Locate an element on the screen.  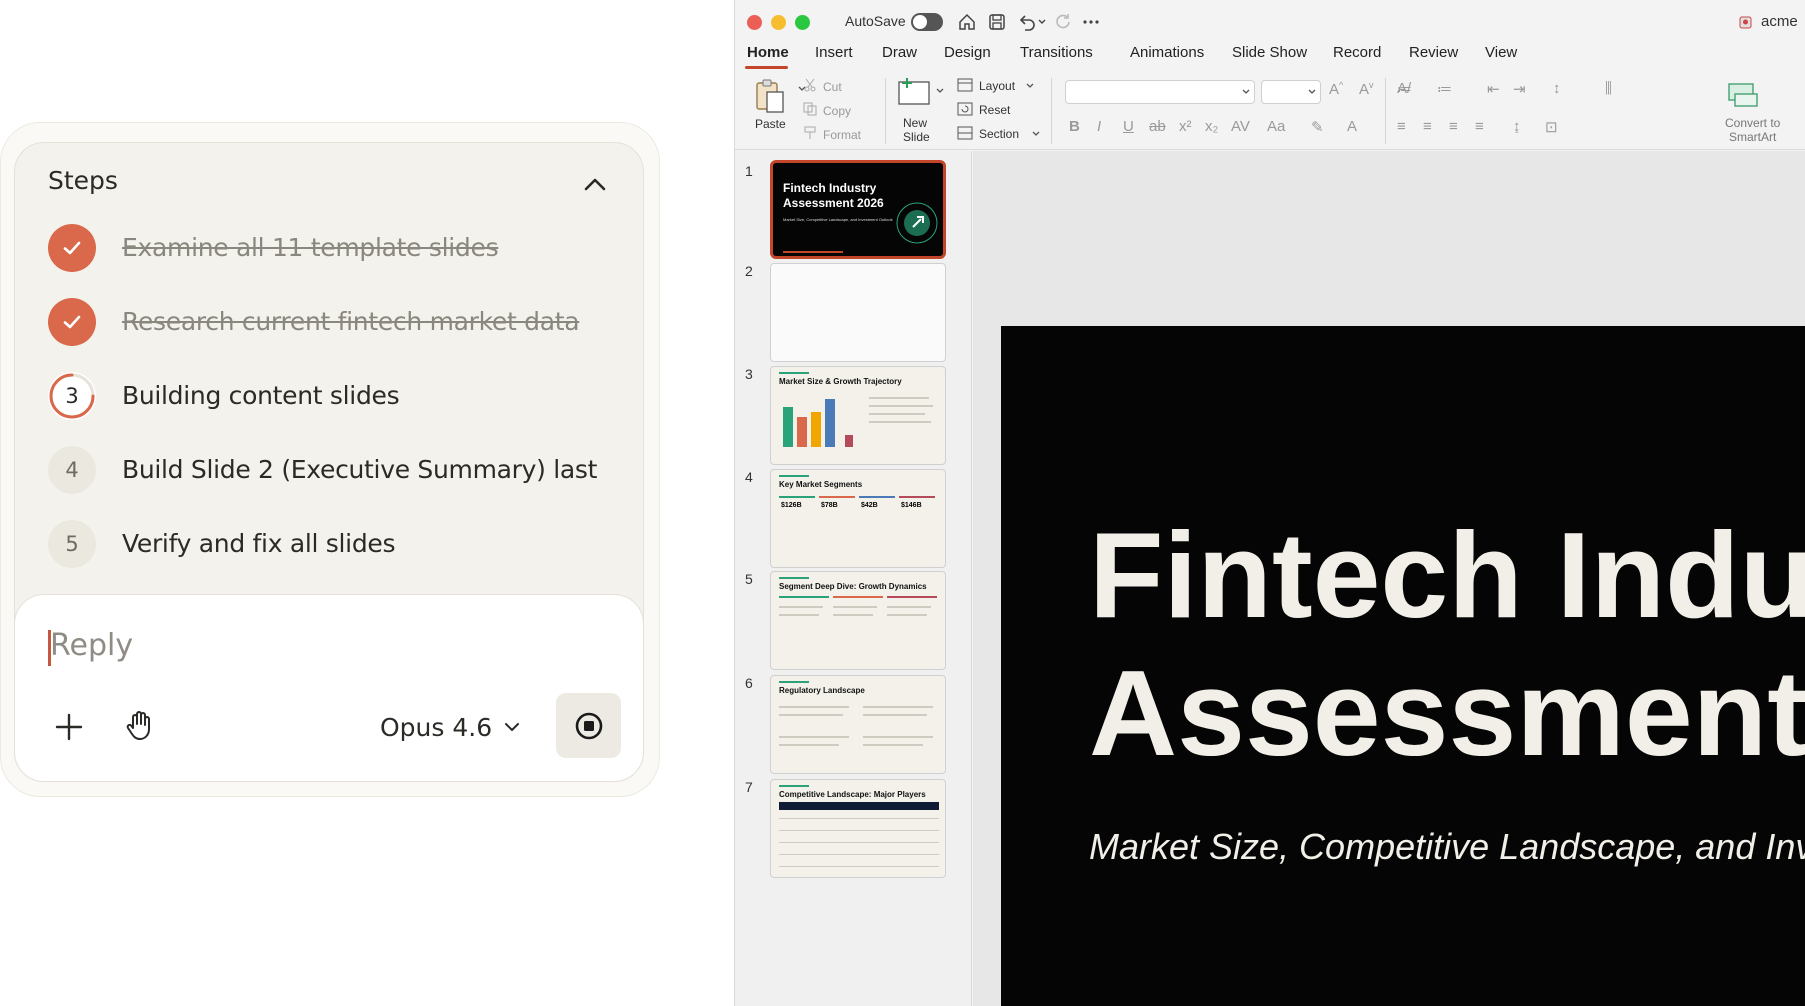
thumb-value: $42B is located at coordinates (869, 505).